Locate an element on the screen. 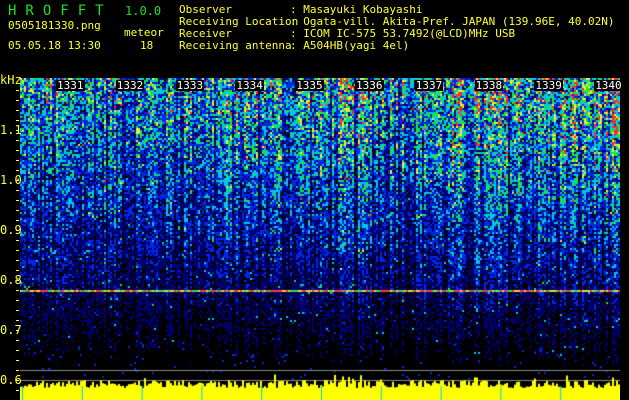 This screenshot has width=629, height=400. x-tick-label: 1335 is located at coordinates (309, 85).